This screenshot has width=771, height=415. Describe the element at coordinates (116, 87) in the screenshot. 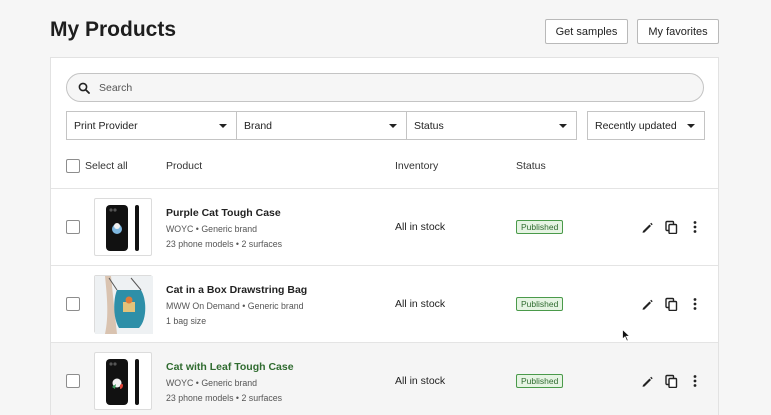

I see `search-placeholder: Search` at that location.